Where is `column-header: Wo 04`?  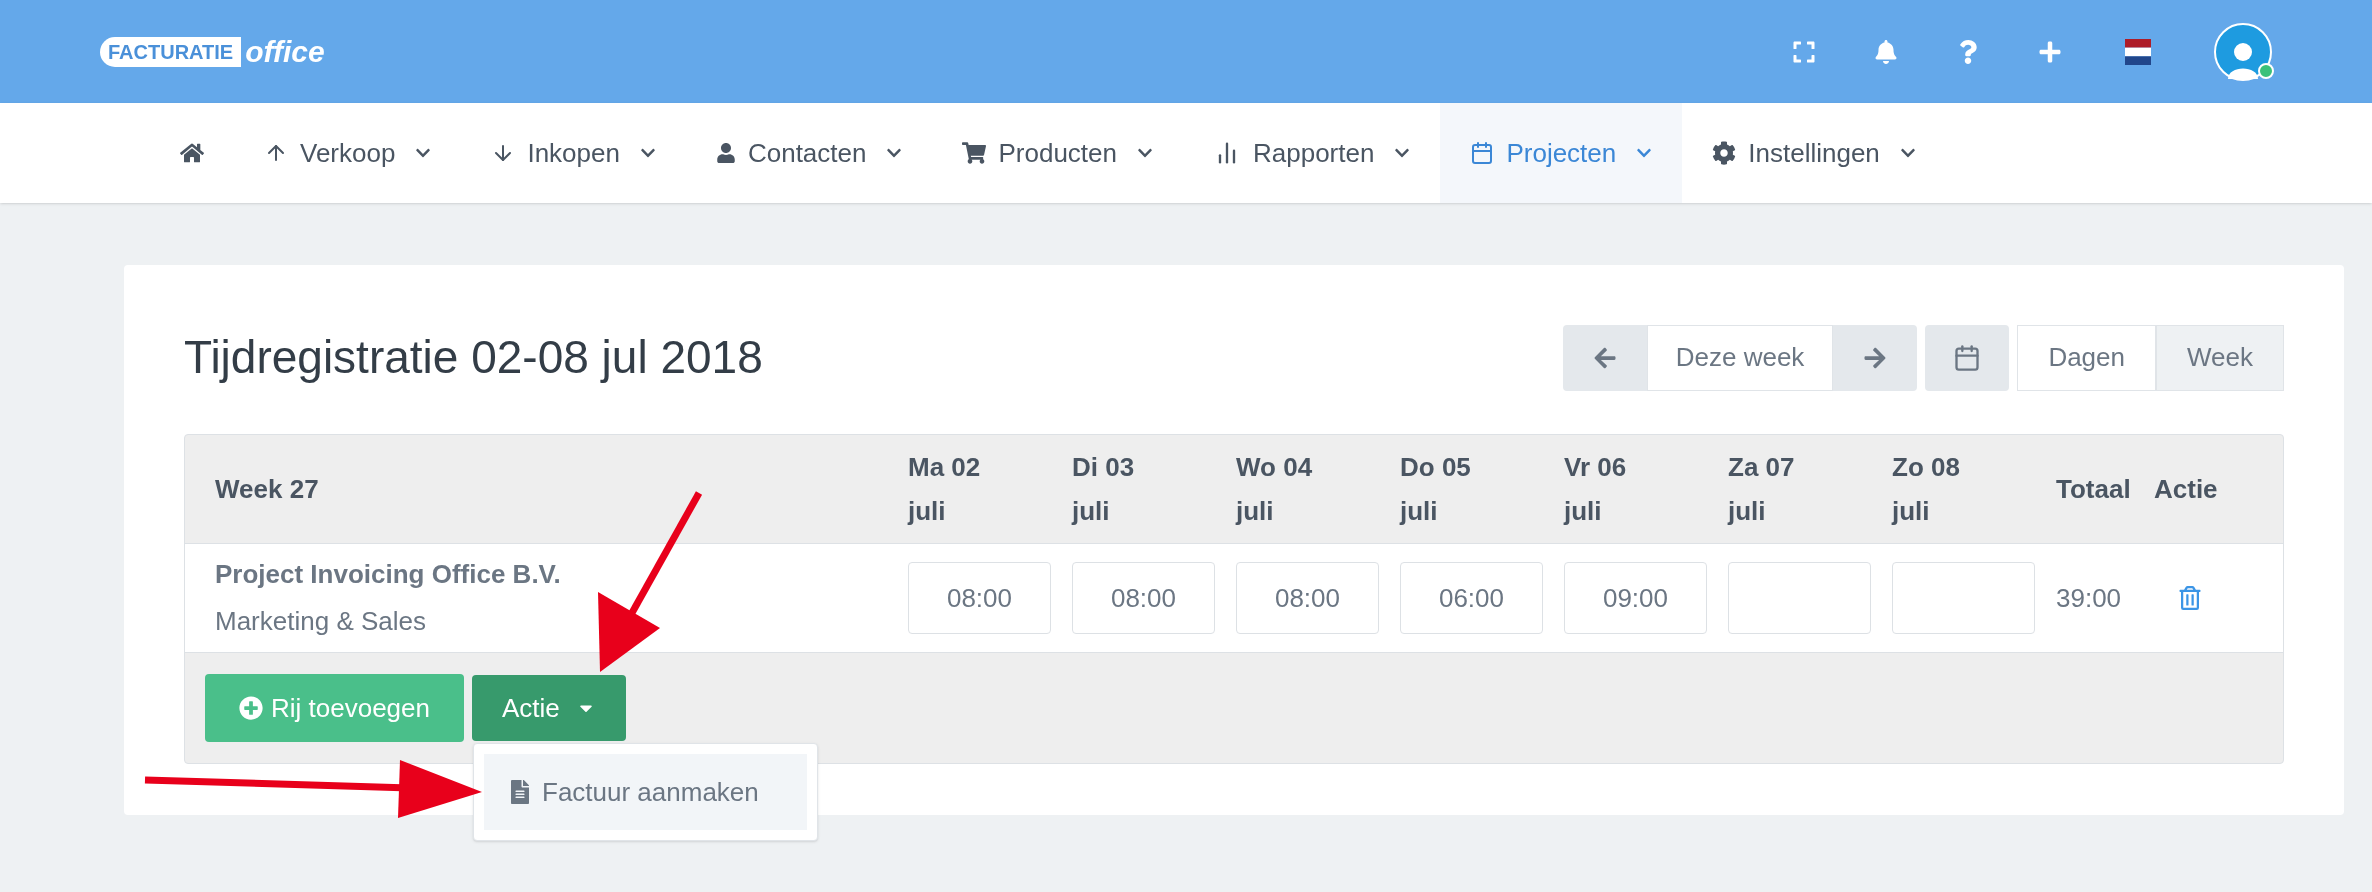
column-header: Wo 04 is located at coordinates (1275, 466).